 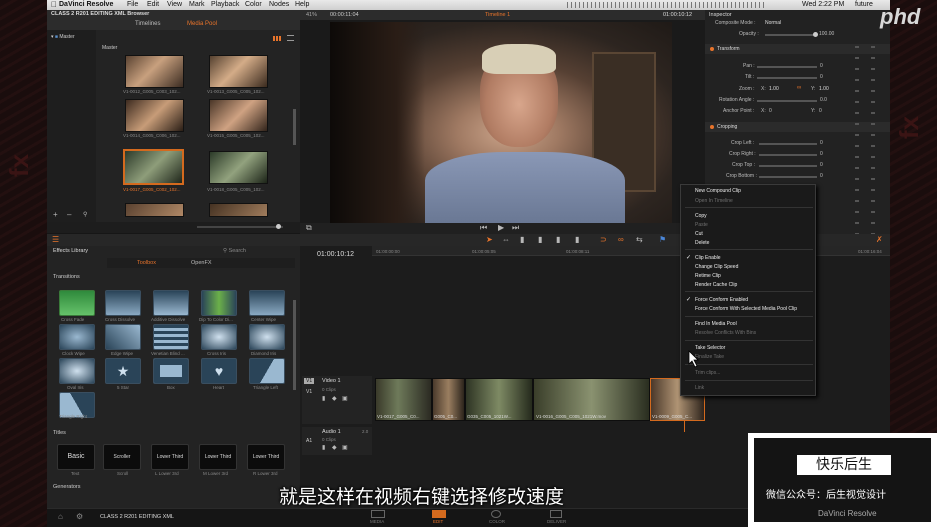 What do you see at coordinates (309, 441) in the screenshot?
I see `audio-track-id: A1` at bounding box center [309, 441].